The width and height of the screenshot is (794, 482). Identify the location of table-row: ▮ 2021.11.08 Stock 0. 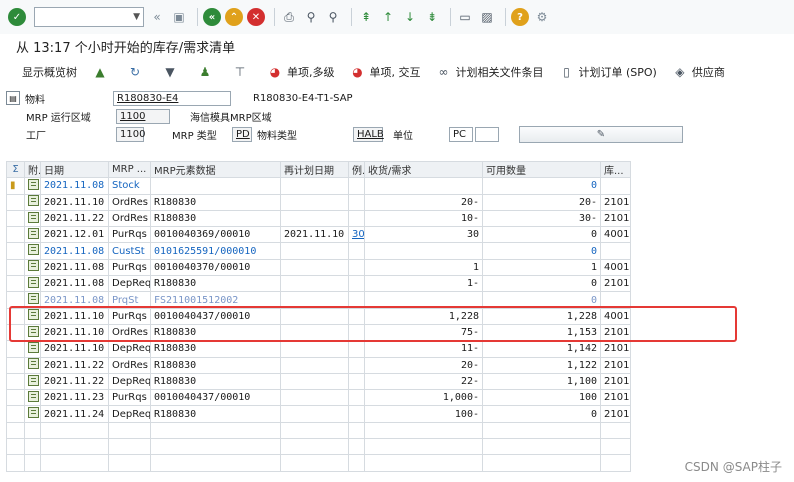
(318, 186).